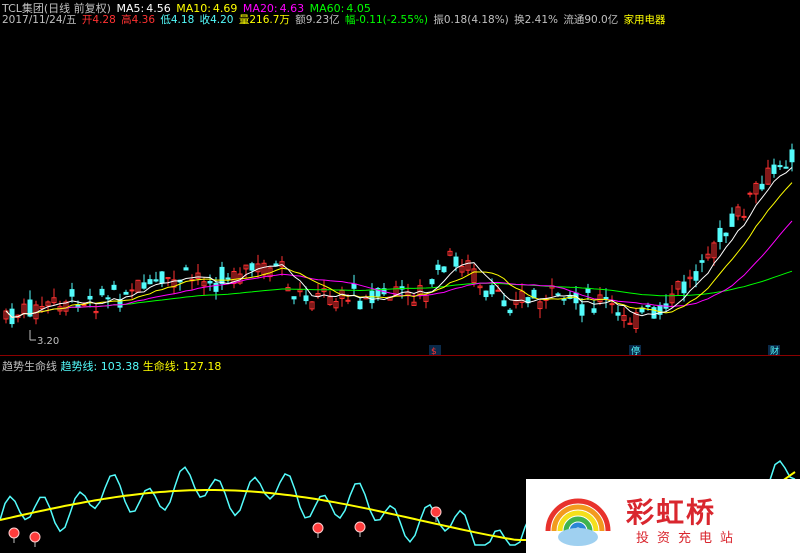  I want to click on indicator-name: 趋势生命线, so click(29, 366).